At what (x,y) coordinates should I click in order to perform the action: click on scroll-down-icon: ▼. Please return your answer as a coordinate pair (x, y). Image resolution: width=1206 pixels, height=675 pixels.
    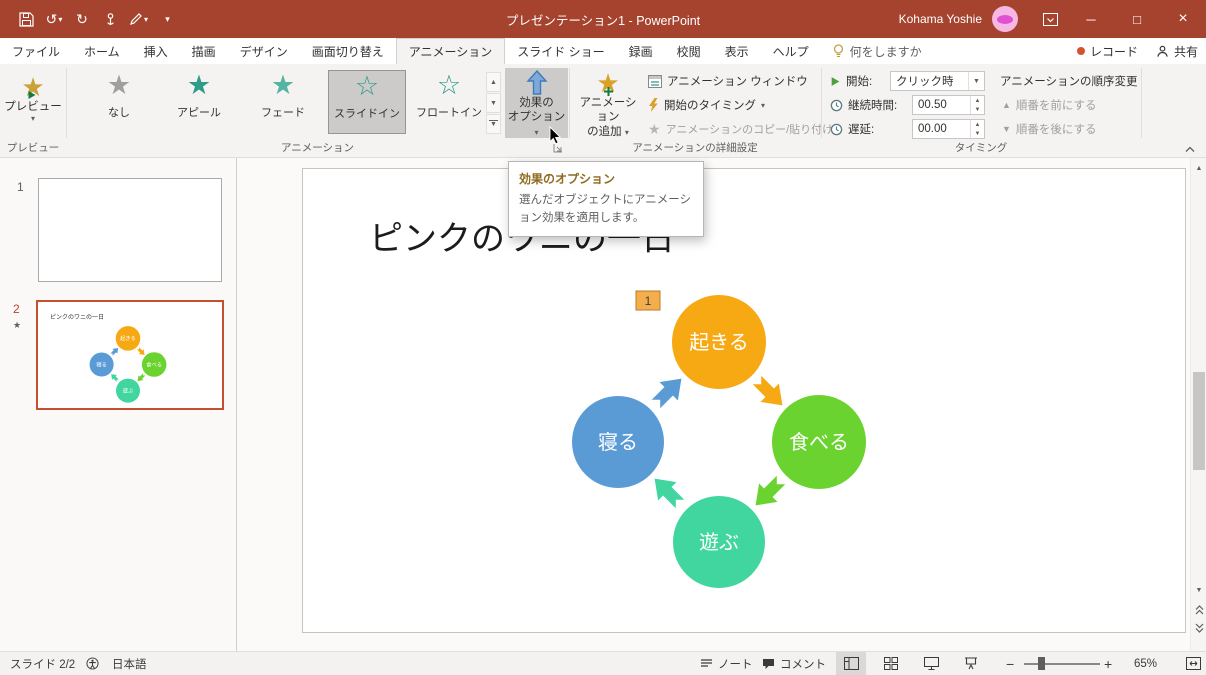
    Looking at the image, I should click on (1198, 590).